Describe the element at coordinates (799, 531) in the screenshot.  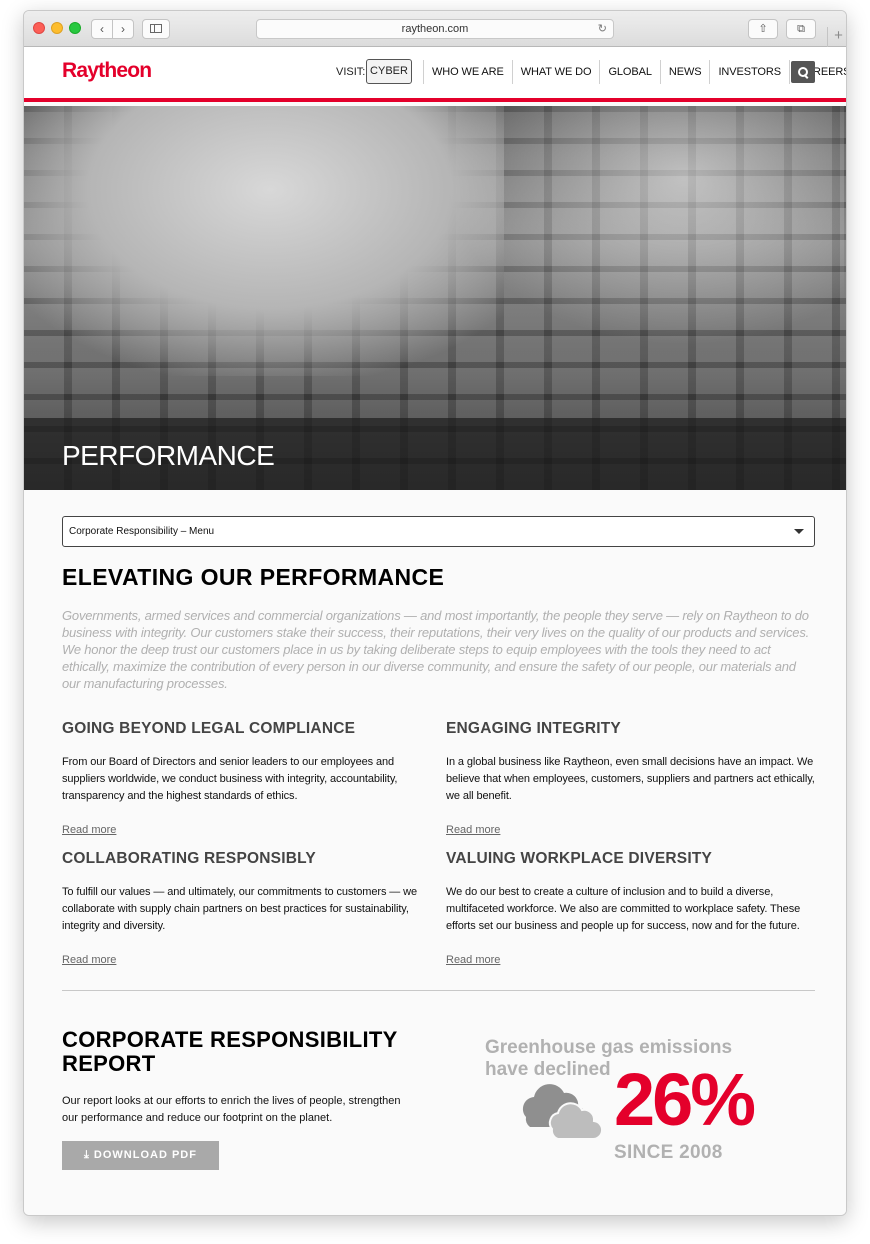
I see `caret-down-icon` at that location.